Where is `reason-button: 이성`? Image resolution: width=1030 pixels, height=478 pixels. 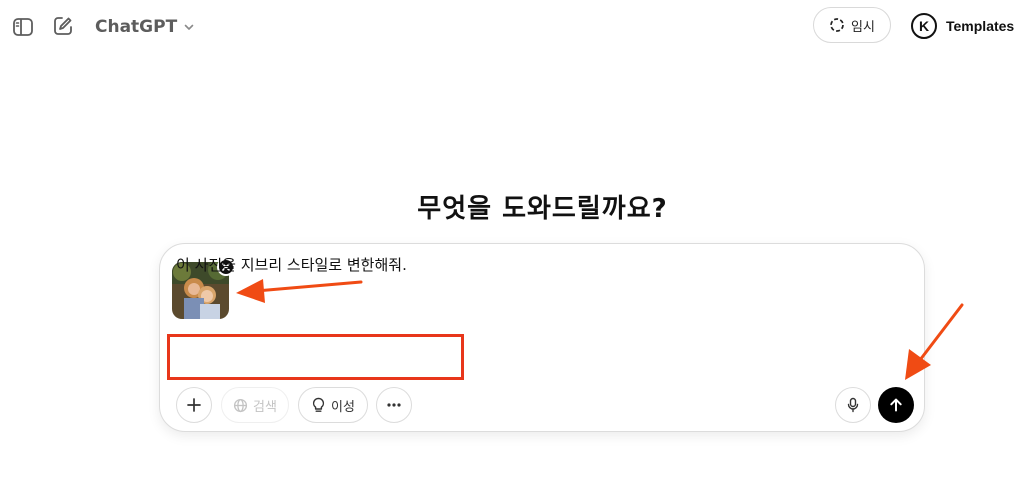 reason-button: 이성 is located at coordinates (333, 405).